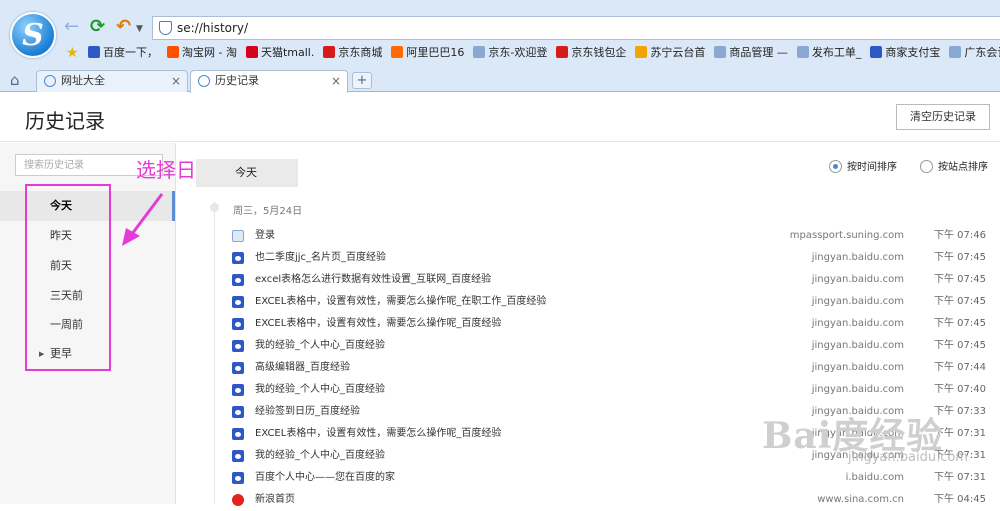  Describe the element at coordinates (960, 235) in the screenshot. I see `history-time: 下午 07:46` at that location.